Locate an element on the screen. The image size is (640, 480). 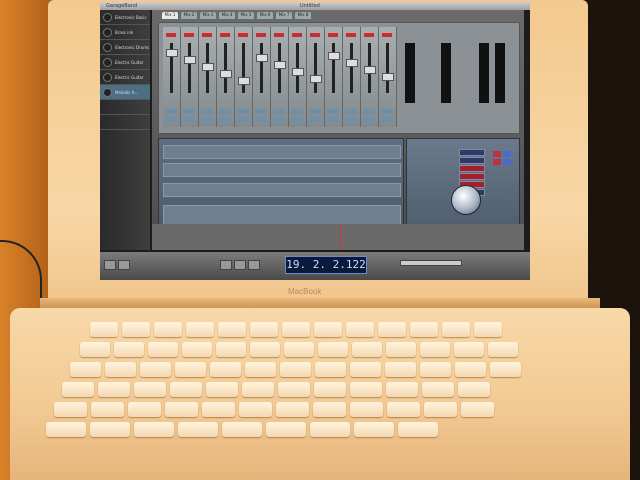
tab-mix-8: Mix 8 is located at coordinates (303, 15).